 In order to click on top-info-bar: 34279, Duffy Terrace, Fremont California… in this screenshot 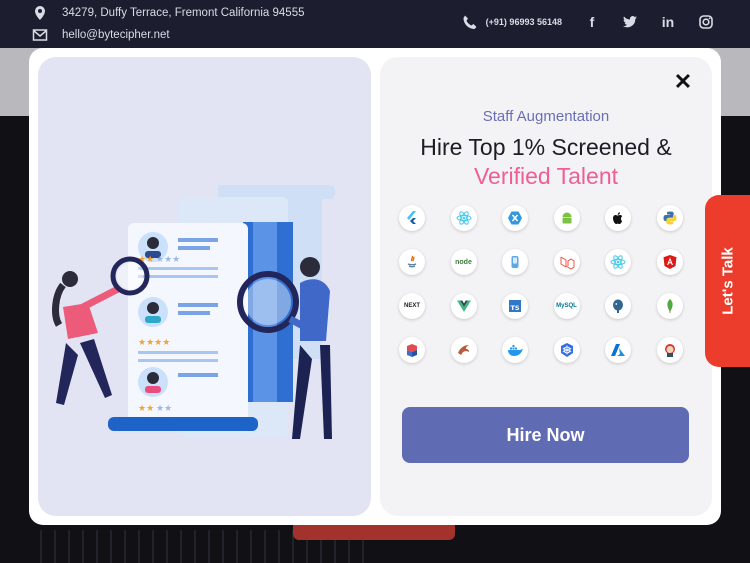, I will do `click(375, 24)`.